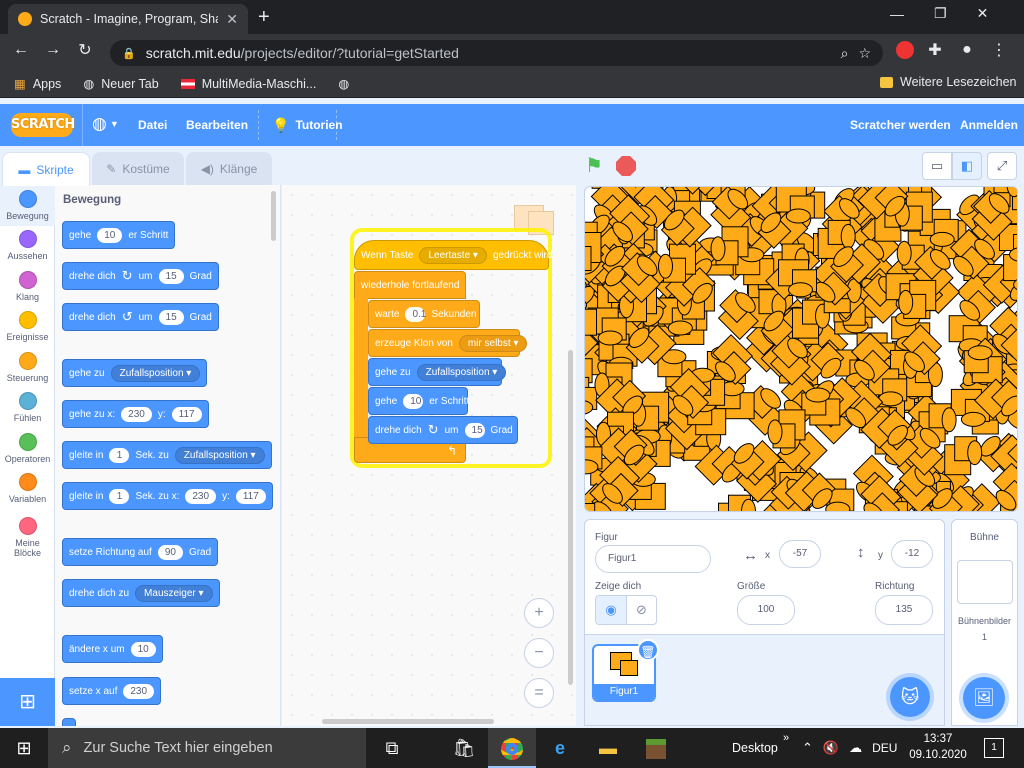 The width and height of the screenshot is (1024, 768). I want to click on taskbar-search: ⌕ Zur Suche Text hier eingeben, so click(207, 748).